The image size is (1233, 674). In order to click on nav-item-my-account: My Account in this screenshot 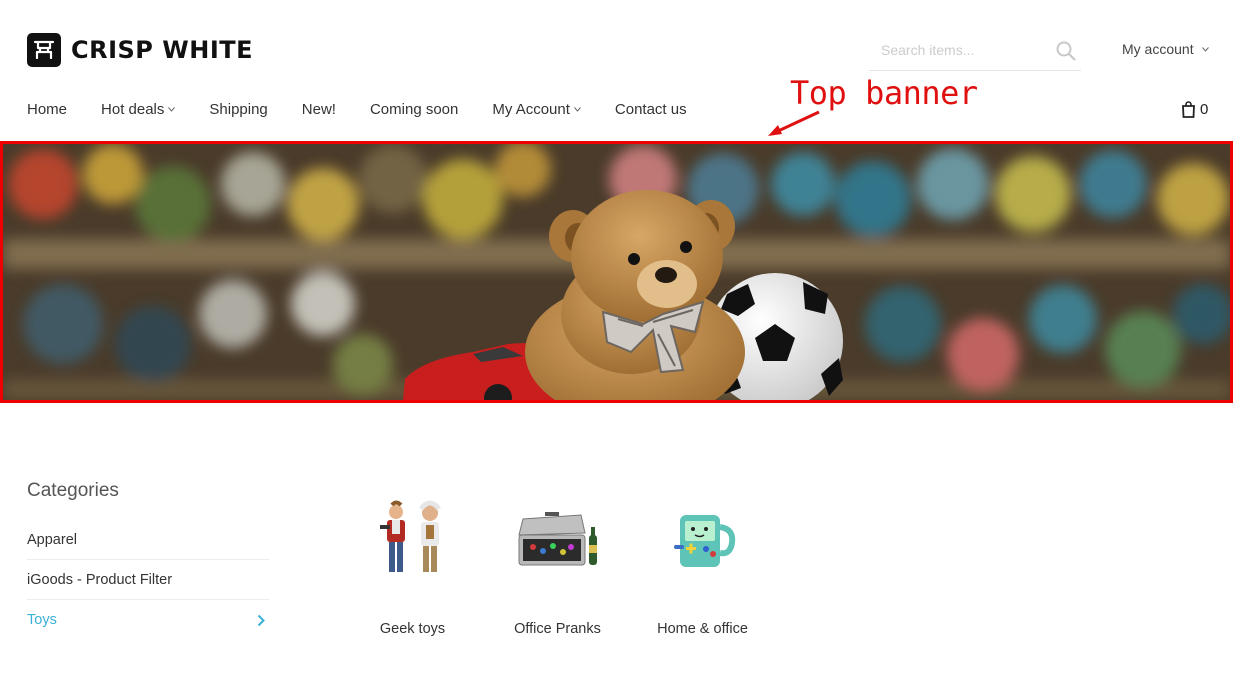, I will do `click(536, 109)`.